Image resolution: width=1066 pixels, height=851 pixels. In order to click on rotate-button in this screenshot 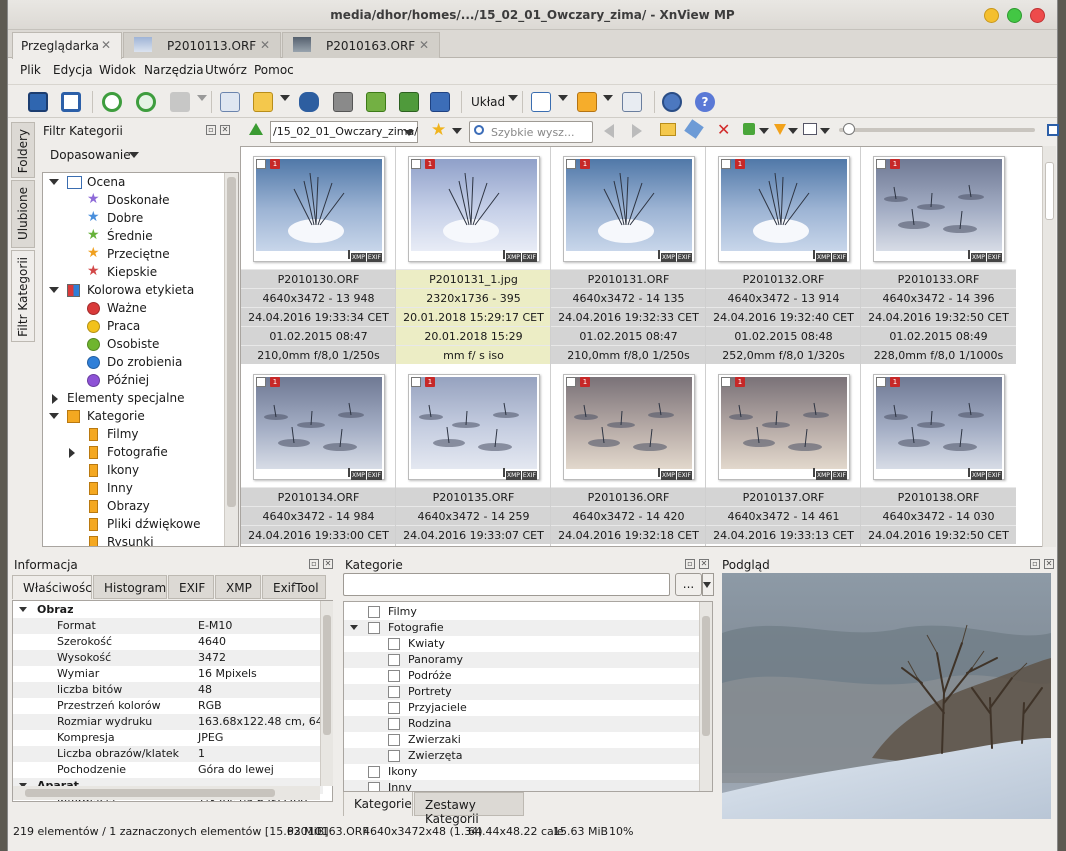, I will do `click(180, 102)`.